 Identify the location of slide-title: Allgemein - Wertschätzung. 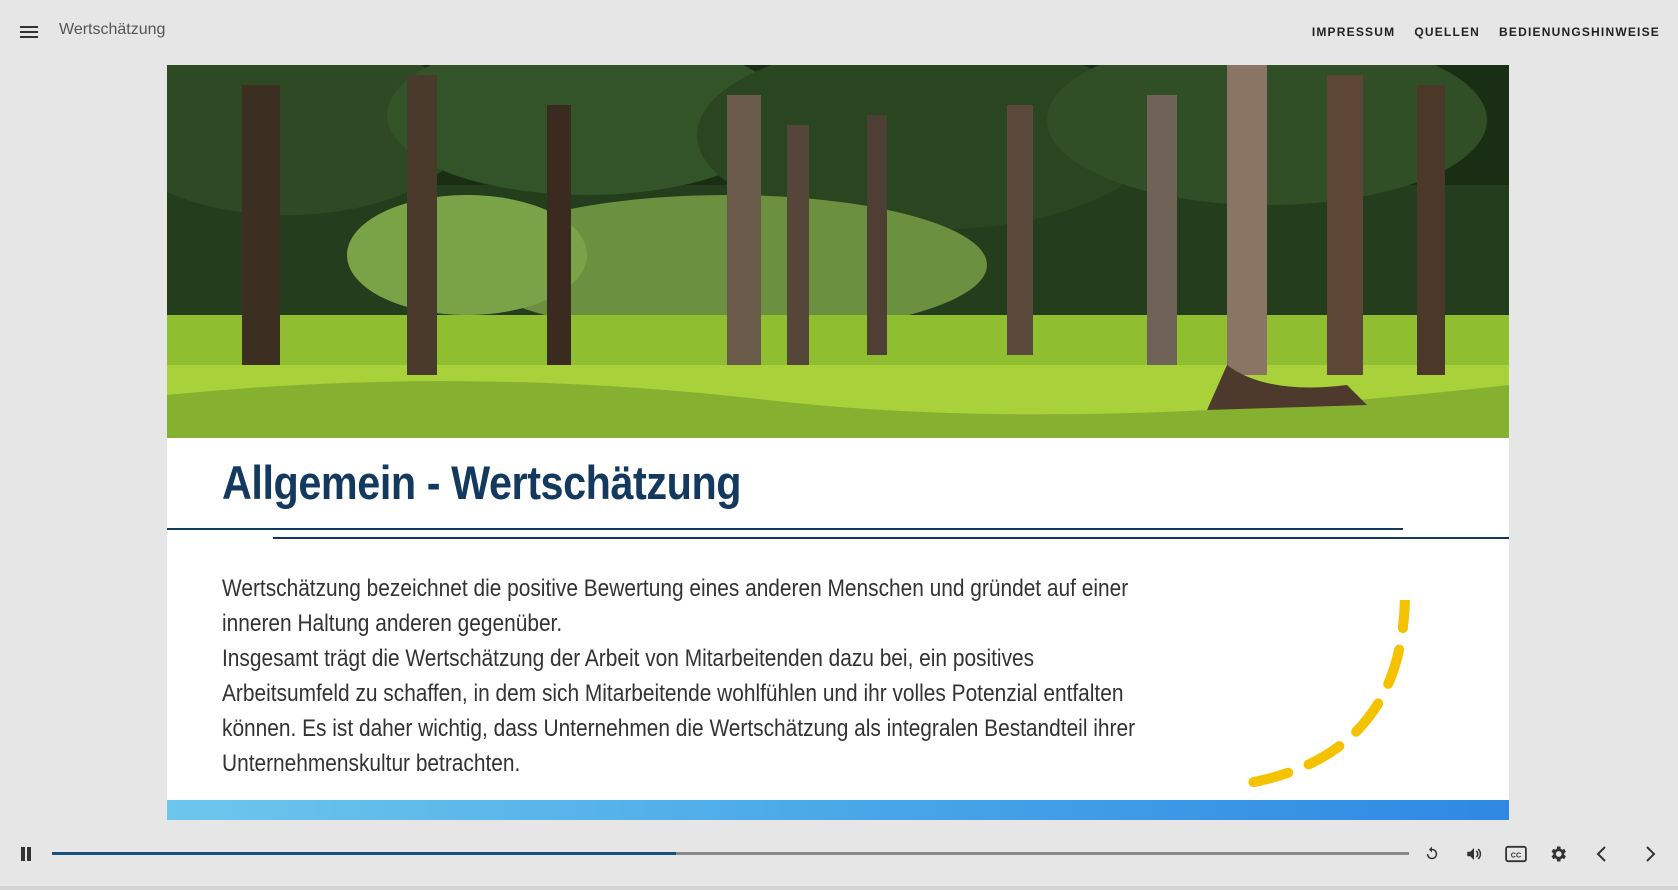
(482, 482).